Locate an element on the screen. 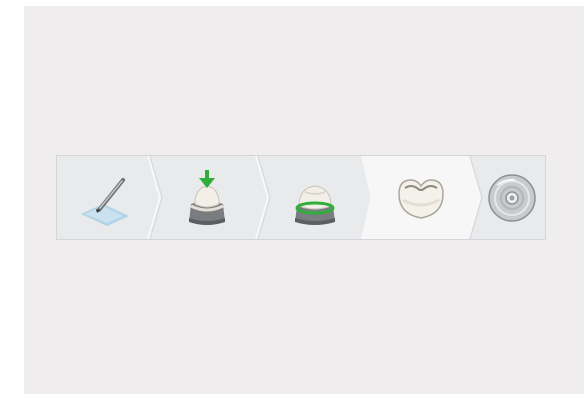  scan-pen-icon is located at coordinates (105, 201).